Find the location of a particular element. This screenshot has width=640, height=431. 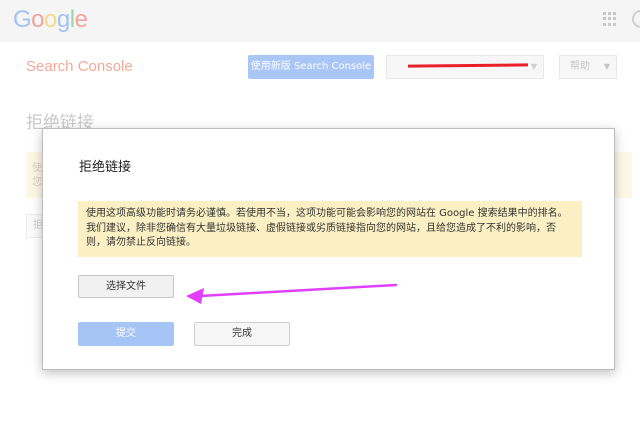

arrow-head-icon is located at coordinates (195, 296).